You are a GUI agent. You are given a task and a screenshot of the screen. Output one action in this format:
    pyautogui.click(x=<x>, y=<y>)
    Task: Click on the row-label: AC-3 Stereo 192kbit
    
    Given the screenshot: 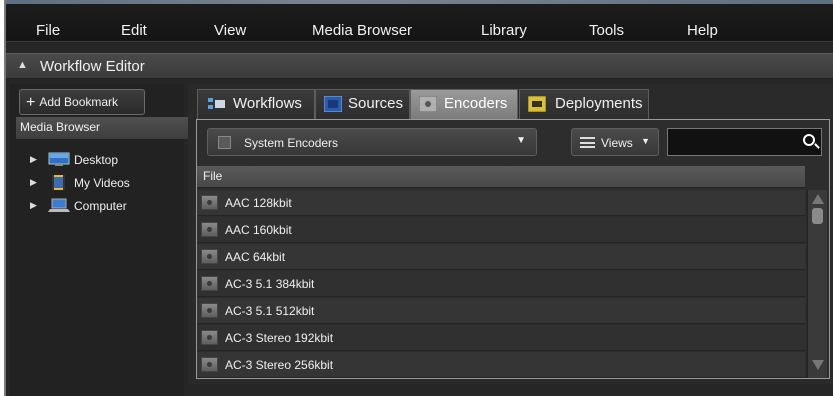 What is the action you would take?
    pyautogui.click(x=279, y=338)
    